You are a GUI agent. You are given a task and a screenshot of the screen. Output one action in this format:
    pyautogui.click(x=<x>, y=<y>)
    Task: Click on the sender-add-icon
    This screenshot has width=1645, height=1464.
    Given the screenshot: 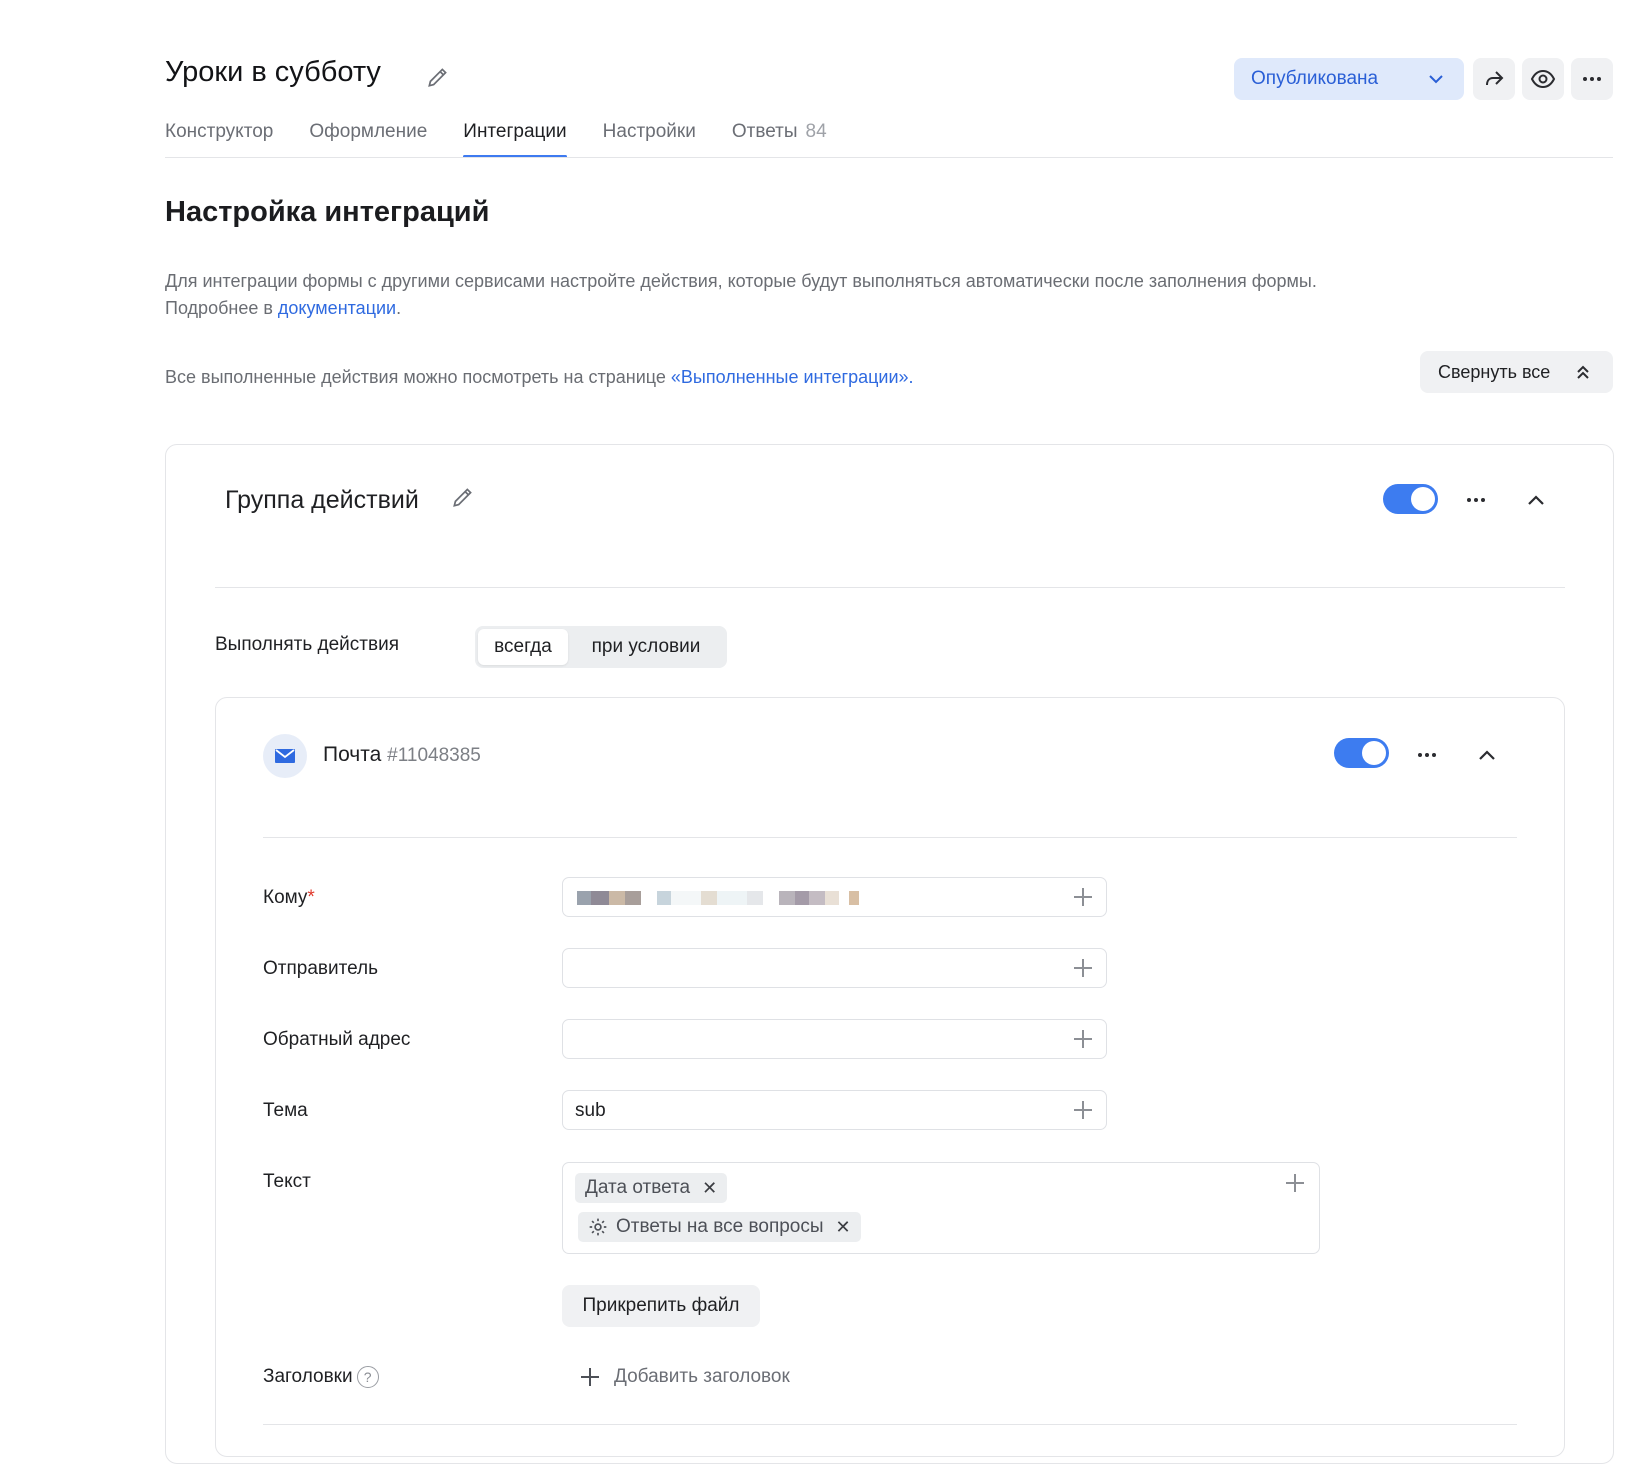 What is the action you would take?
    pyautogui.click(x=1083, y=968)
    